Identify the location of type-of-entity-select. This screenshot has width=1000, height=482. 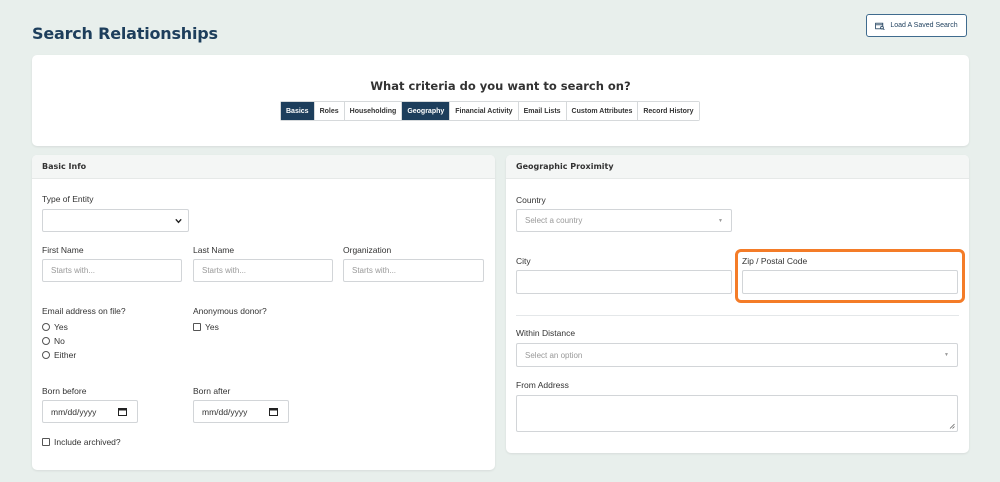
(115, 220).